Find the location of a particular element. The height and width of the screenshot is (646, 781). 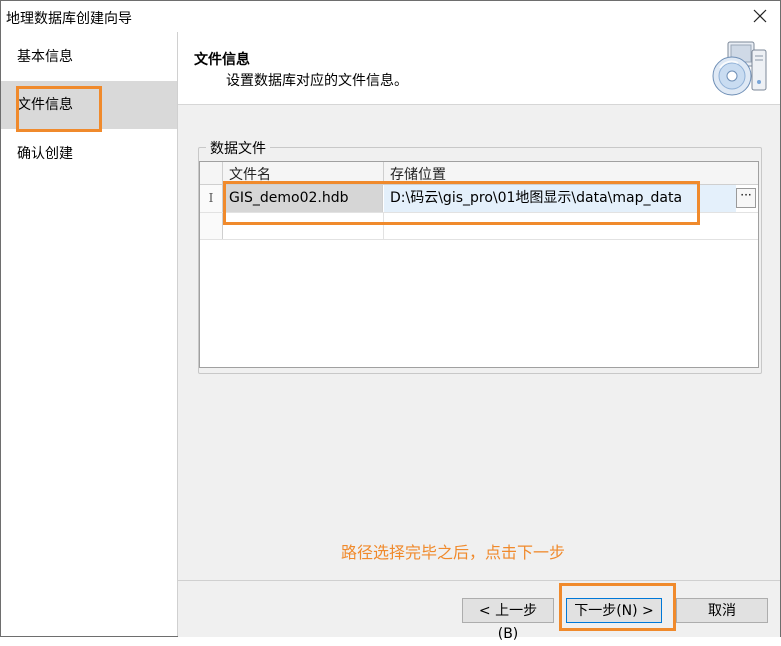

step-description: 设置数据库对应的文件信息。 is located at coordinates (317, 81).